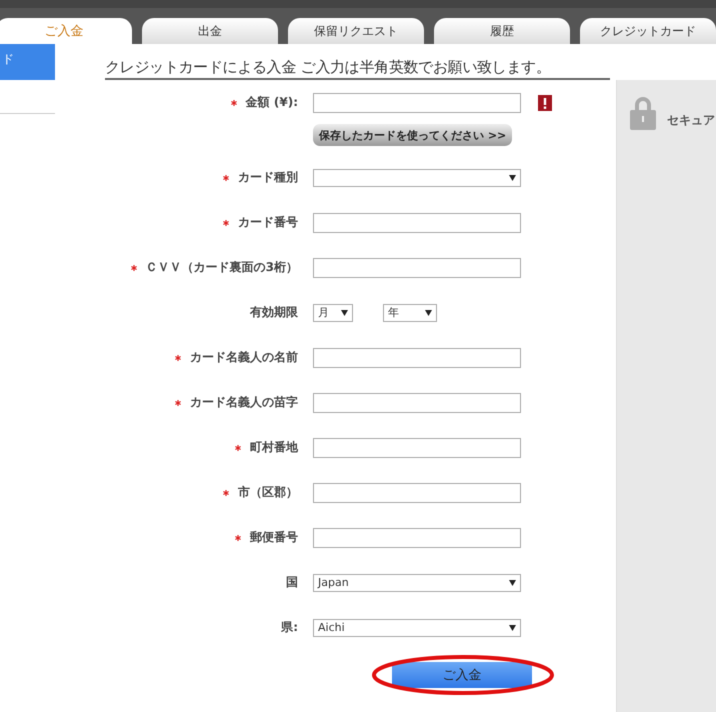 This screenshot has width=716, height=712. Describe the element at coordinates (648, 31) in the screenshot. I see `tab: クレジットカード` at that location.